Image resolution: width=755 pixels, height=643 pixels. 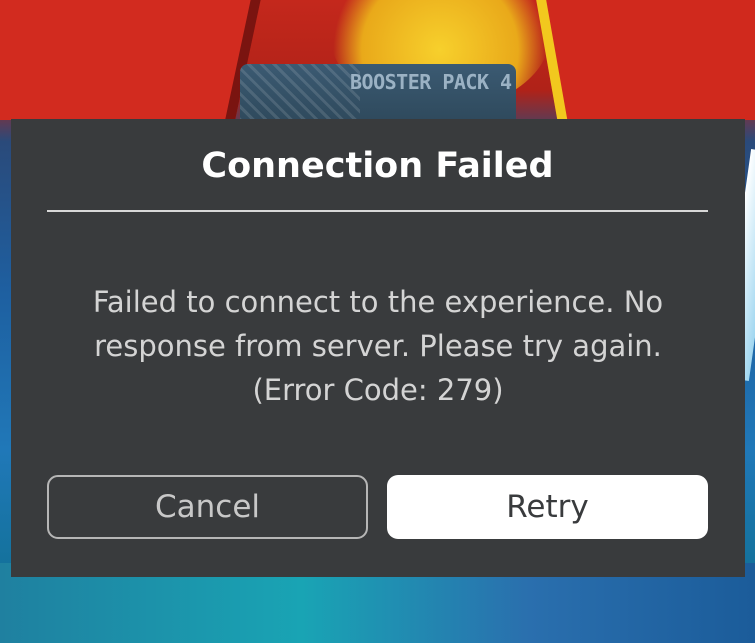 What do you see at coordinates (377, 166) in the screenshot?
I see `dialog-title: Connection Failed` at bounding box center [377, 166].